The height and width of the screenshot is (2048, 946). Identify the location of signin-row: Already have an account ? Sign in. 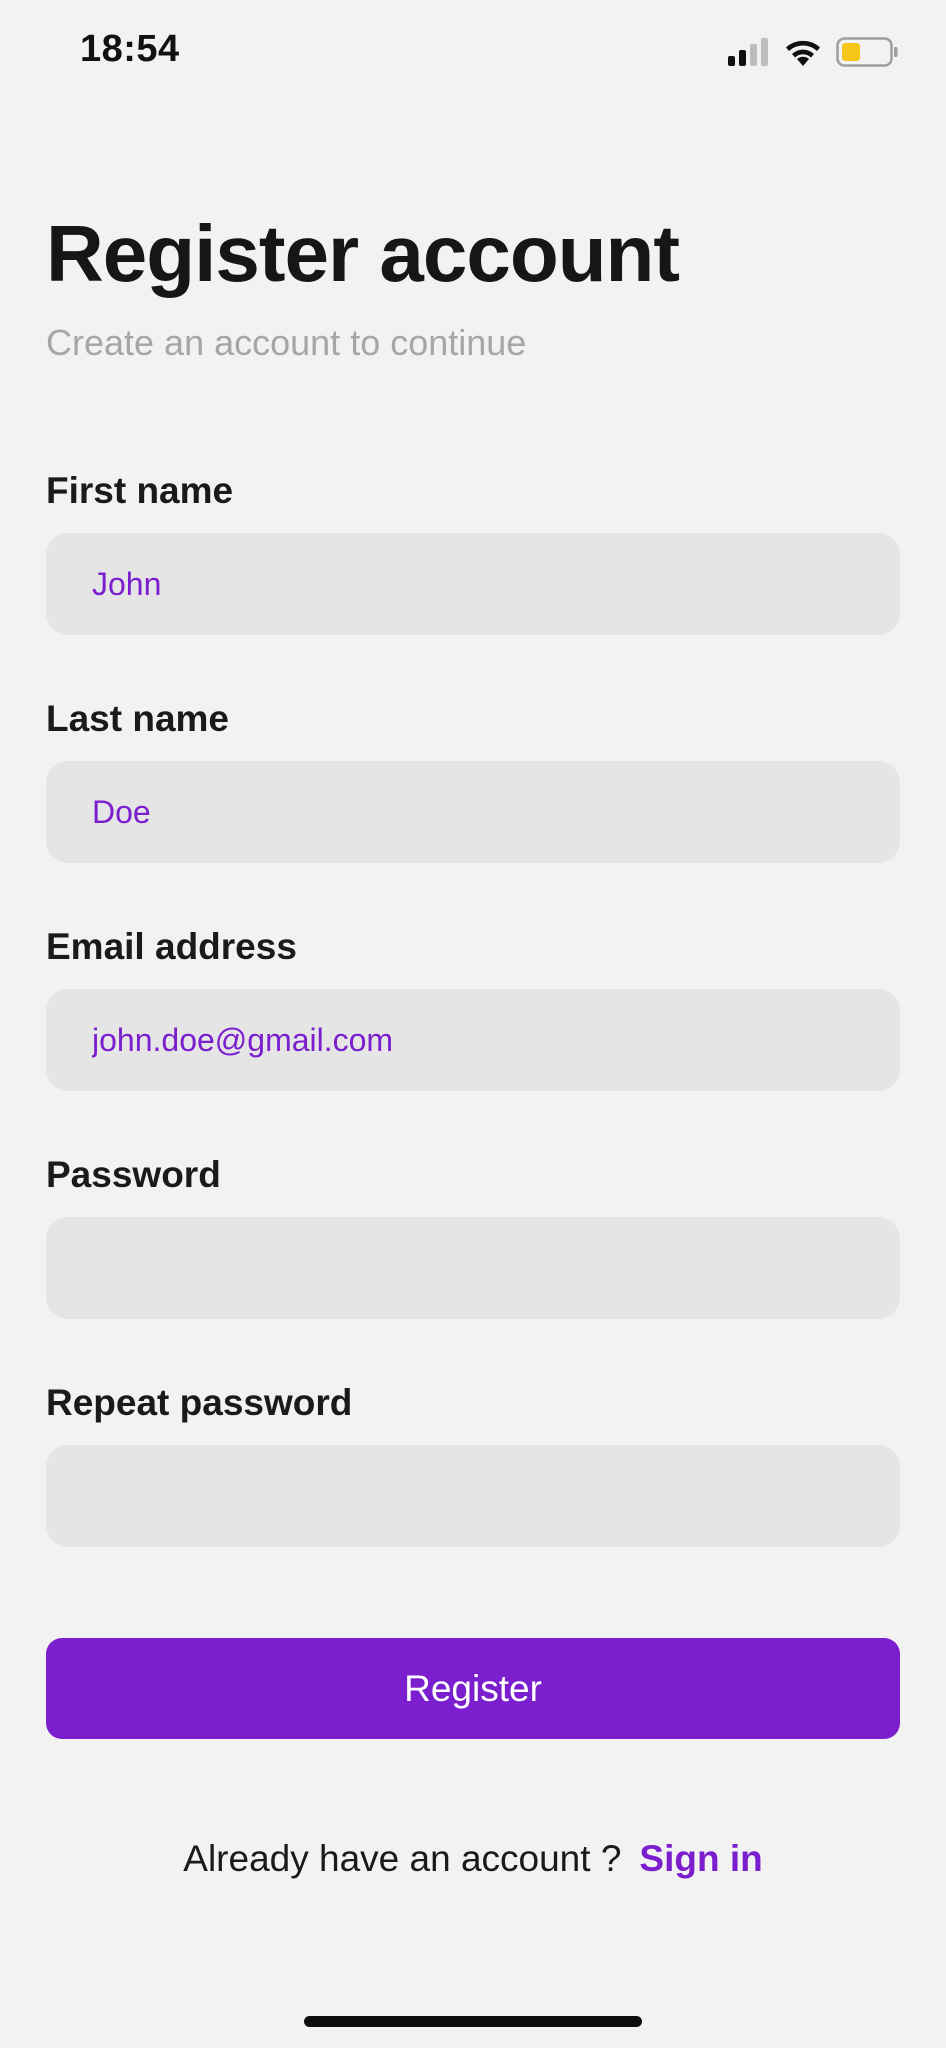
(473, 1859).